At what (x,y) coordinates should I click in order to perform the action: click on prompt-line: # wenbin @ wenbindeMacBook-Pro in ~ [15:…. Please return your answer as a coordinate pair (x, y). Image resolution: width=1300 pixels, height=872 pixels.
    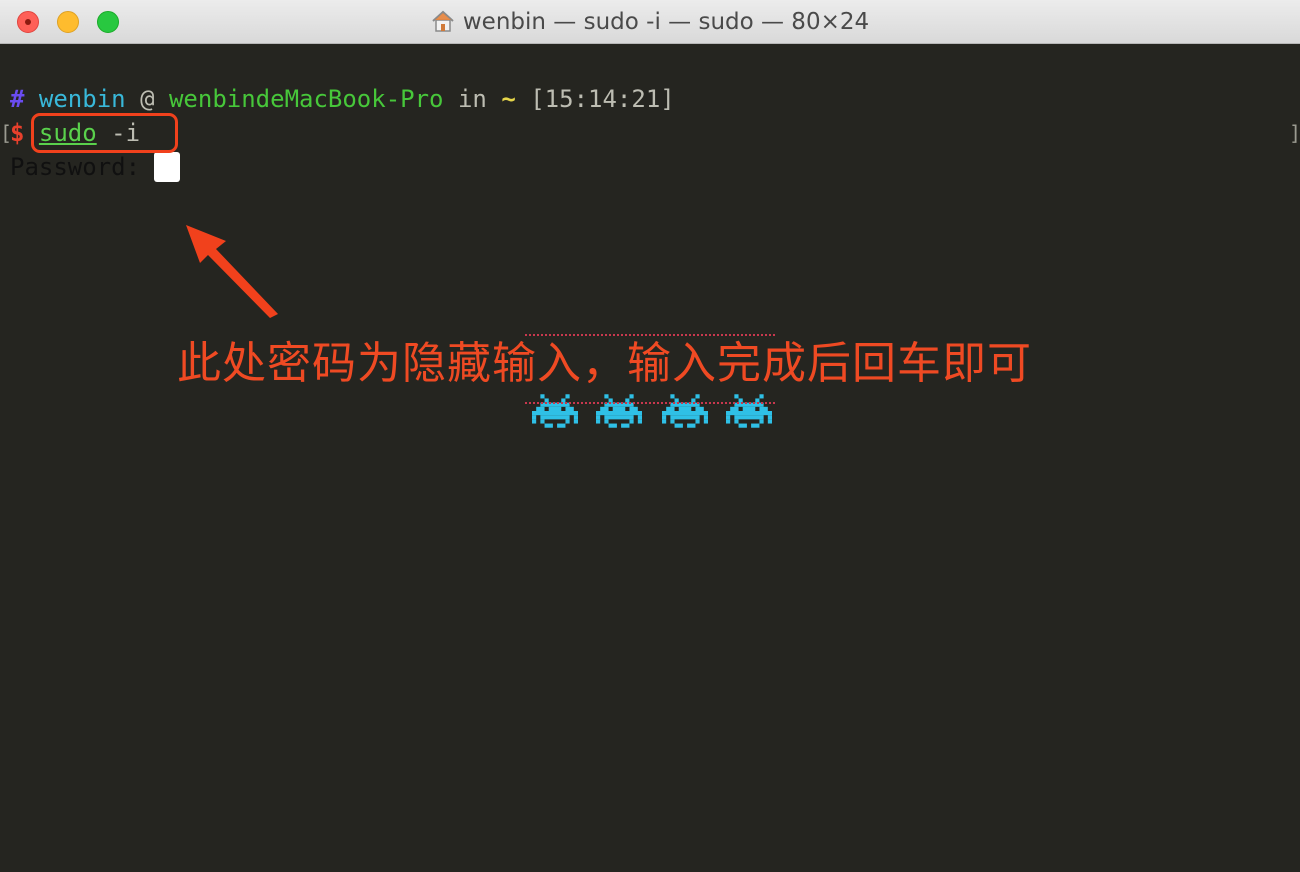
    Looking at the image, I should click on (342, 99).